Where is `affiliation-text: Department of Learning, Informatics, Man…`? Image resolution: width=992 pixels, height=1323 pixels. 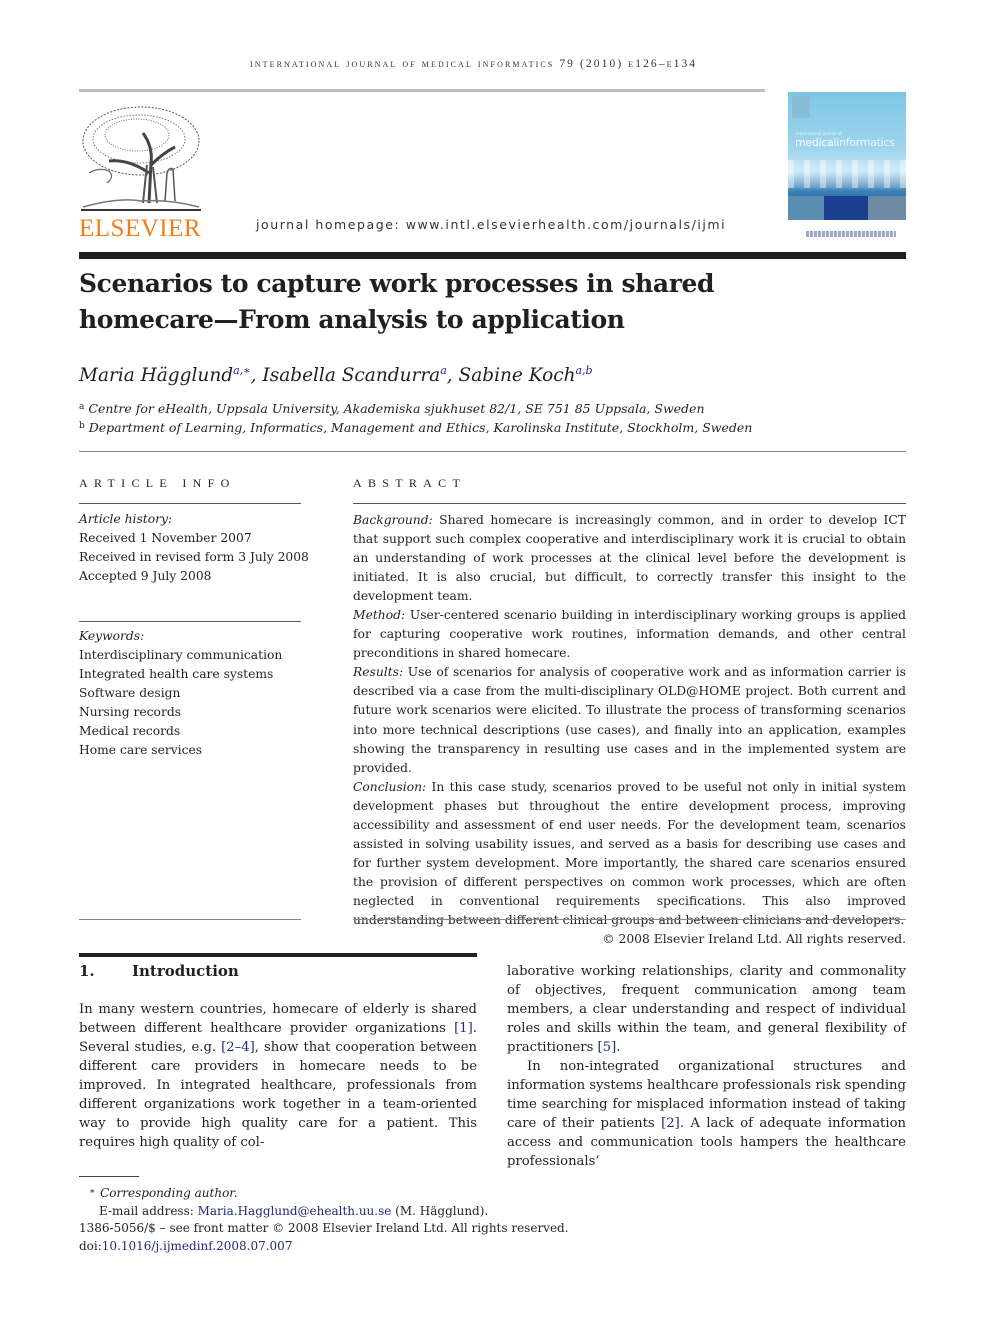
affiliation-text: Department of Learning, Informatics, Man… is located at coordinates (420, 427).